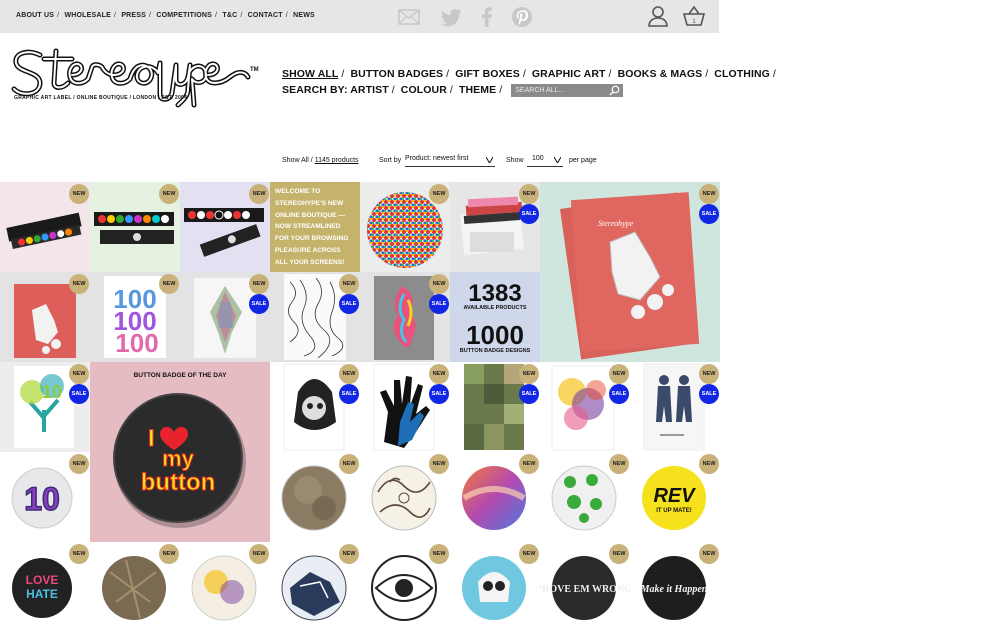 This screenshot has height=632, width=988. Describe the element at coordinates (180, 375) in the screenshot. I see `badge-of-day-title: BUTTON BADGE OF THE DAY` at that location.